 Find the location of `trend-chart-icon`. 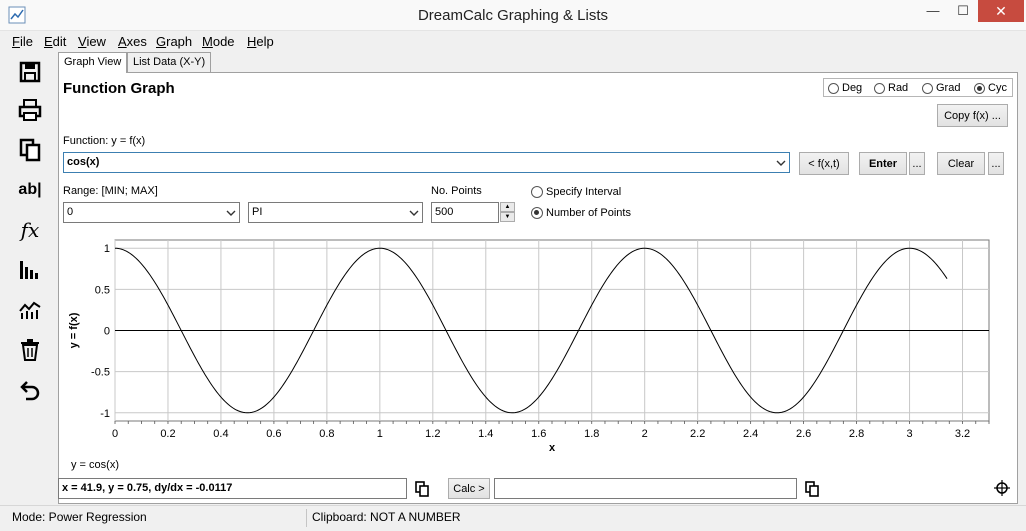

trend-chart-icon is located at coordinates (30, 310).